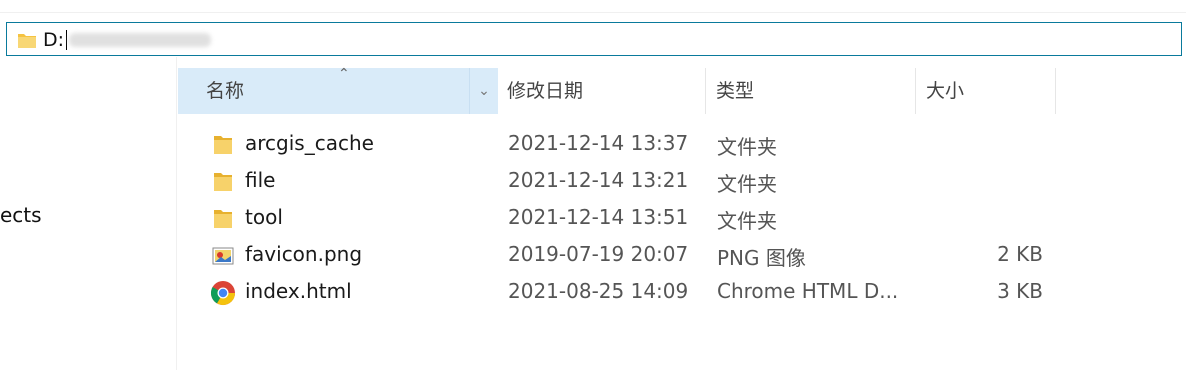  Describe the element at coordinates (260, 180) in the screenshot. I see `file-name: file` at that location.